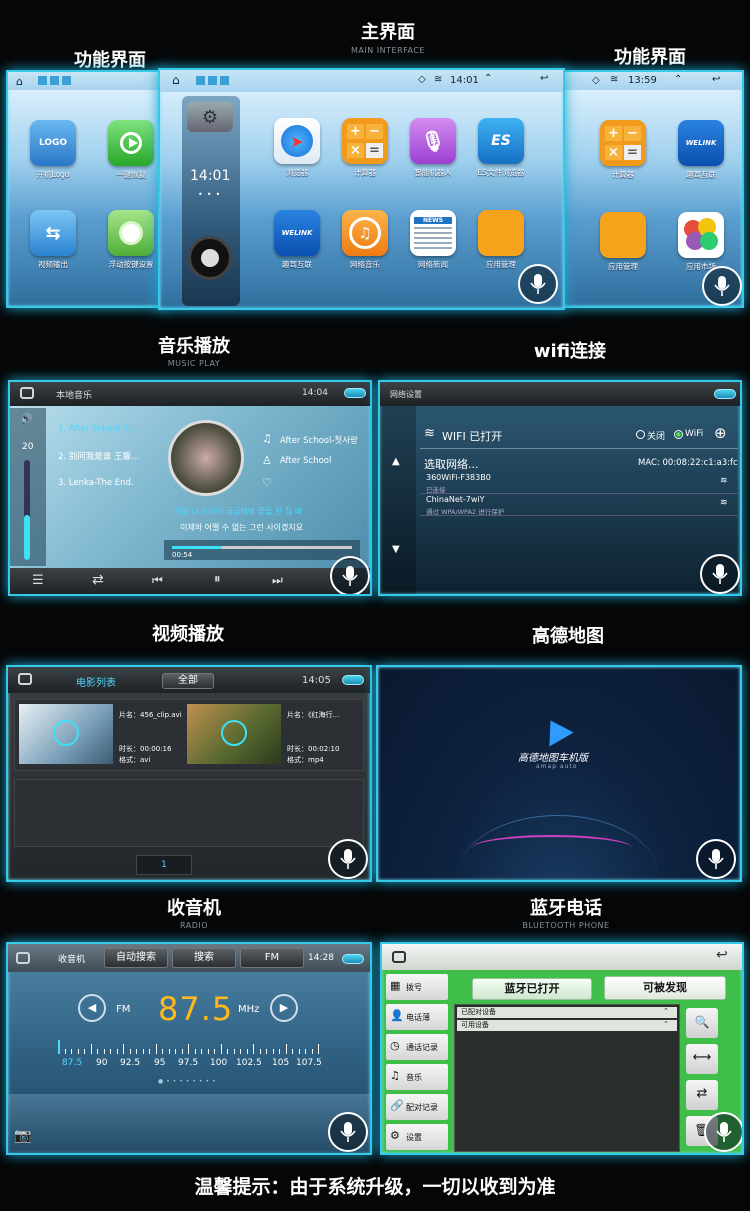 This screenshot has height=1211, width=750. What do you see at coordinates (567, 1012) in the screenshot?
I see `paired-devices-row: 已配对设备 ⌃` at bounding box center [567, 1012].